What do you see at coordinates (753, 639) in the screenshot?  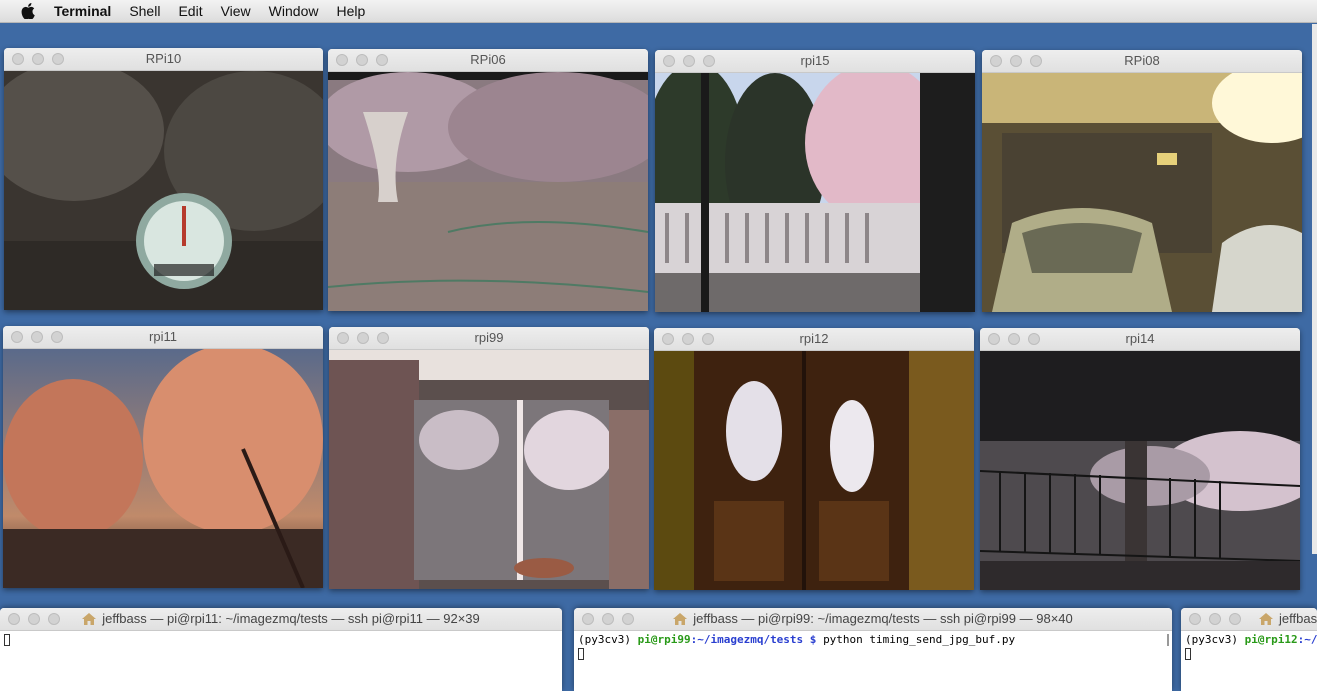 I see `prompt-path: :~/imagezmq/tests $` at bounding box center [753, 639].